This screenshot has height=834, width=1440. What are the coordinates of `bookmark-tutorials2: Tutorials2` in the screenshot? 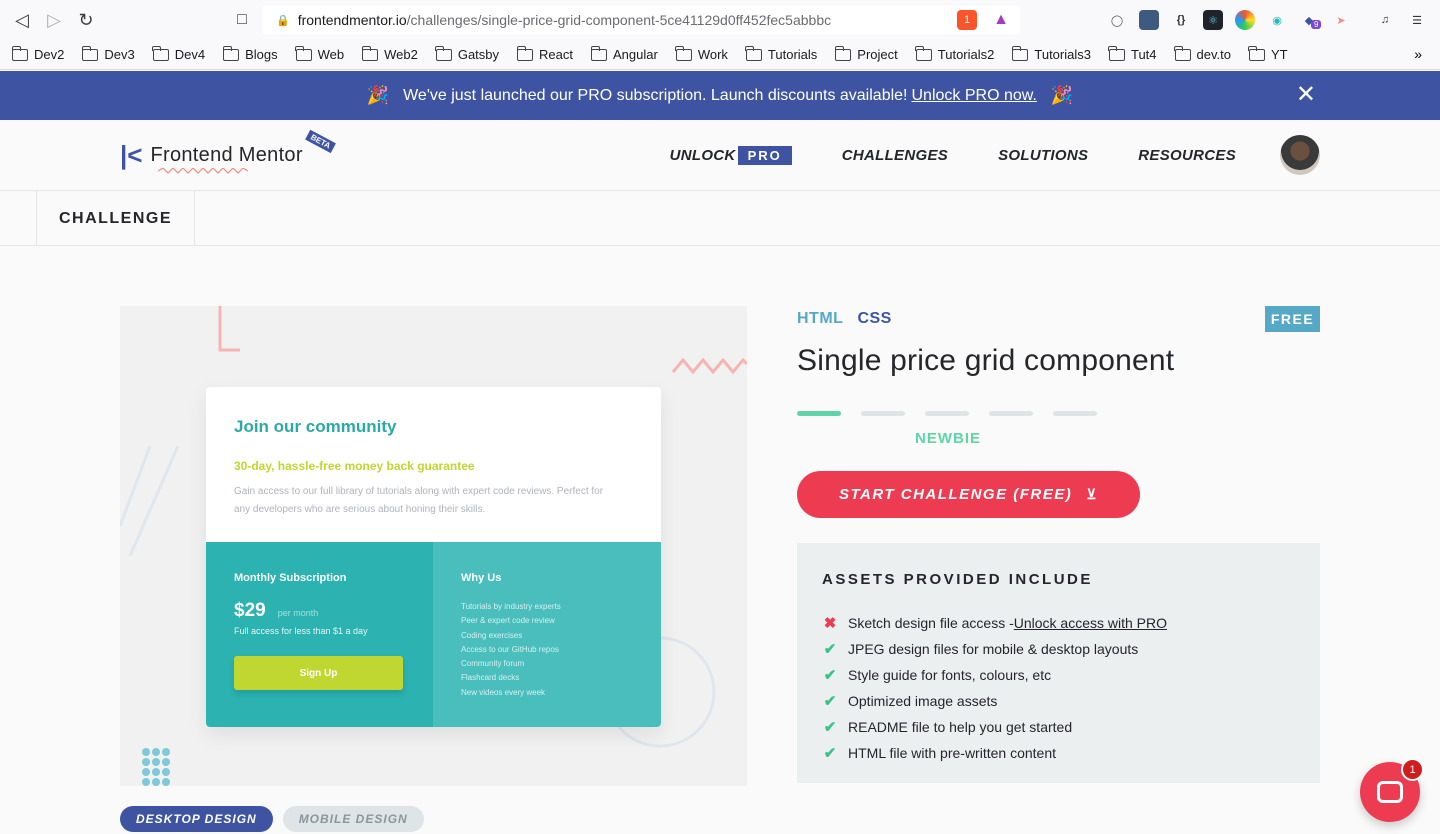 It's located at (955, 53).